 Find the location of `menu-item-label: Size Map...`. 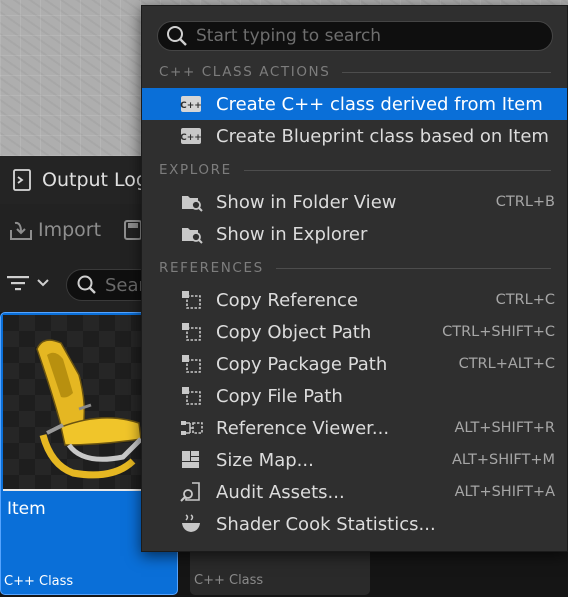

menu-item-label: Size Map... is located at coordinates (265, 460).